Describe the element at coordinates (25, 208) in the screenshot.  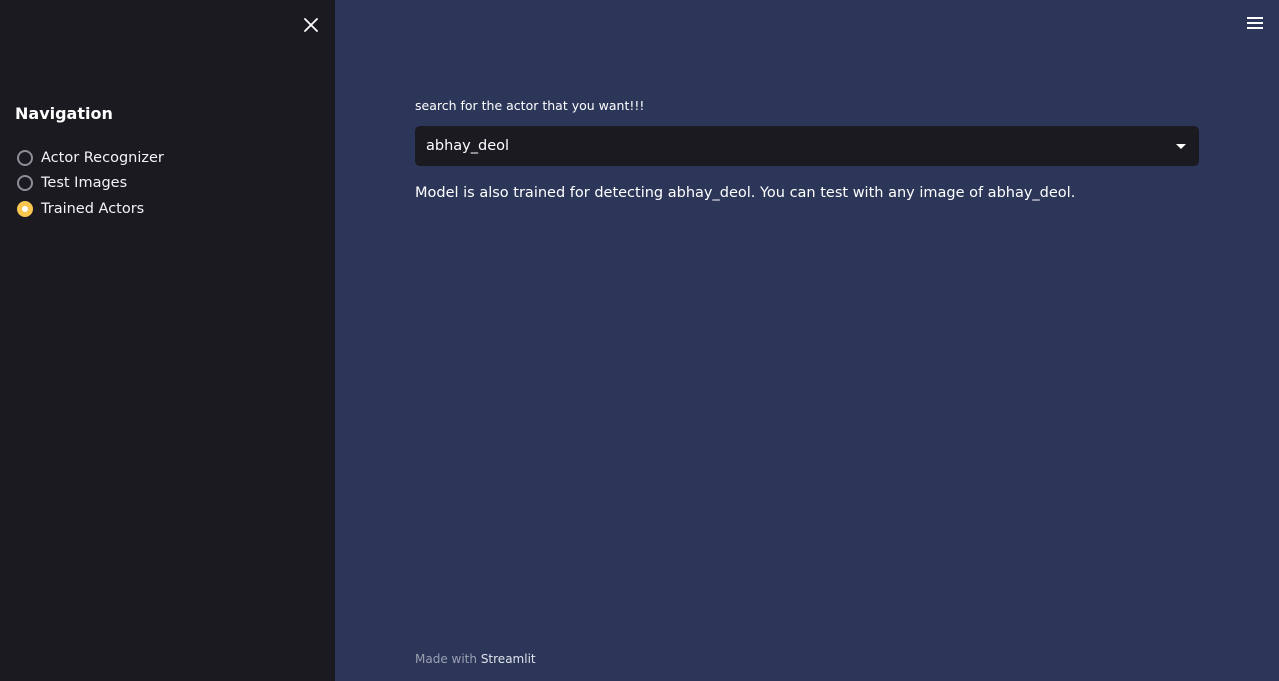
I see `radio-selected-icon` at that location.